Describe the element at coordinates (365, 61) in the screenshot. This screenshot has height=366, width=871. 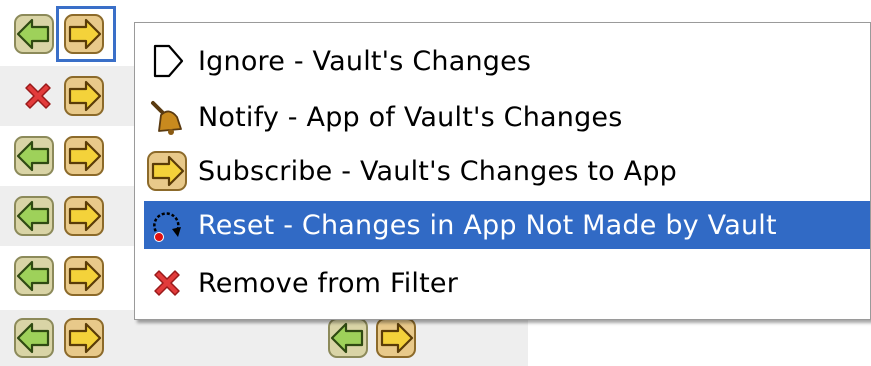
I see `menu-item-label: Ignore - Vault's Changes` at that location.